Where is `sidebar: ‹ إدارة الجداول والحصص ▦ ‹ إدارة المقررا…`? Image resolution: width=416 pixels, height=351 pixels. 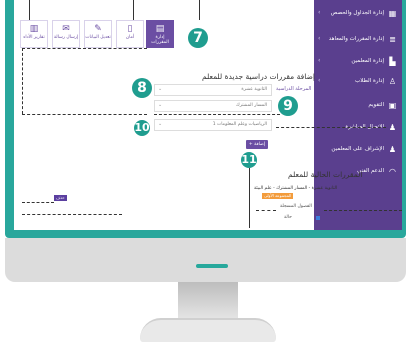 sidebar: ‹ إدارة الجداول والحصص ▦ ‹ إدارة المقررا… is located at coordinates (358, 115).